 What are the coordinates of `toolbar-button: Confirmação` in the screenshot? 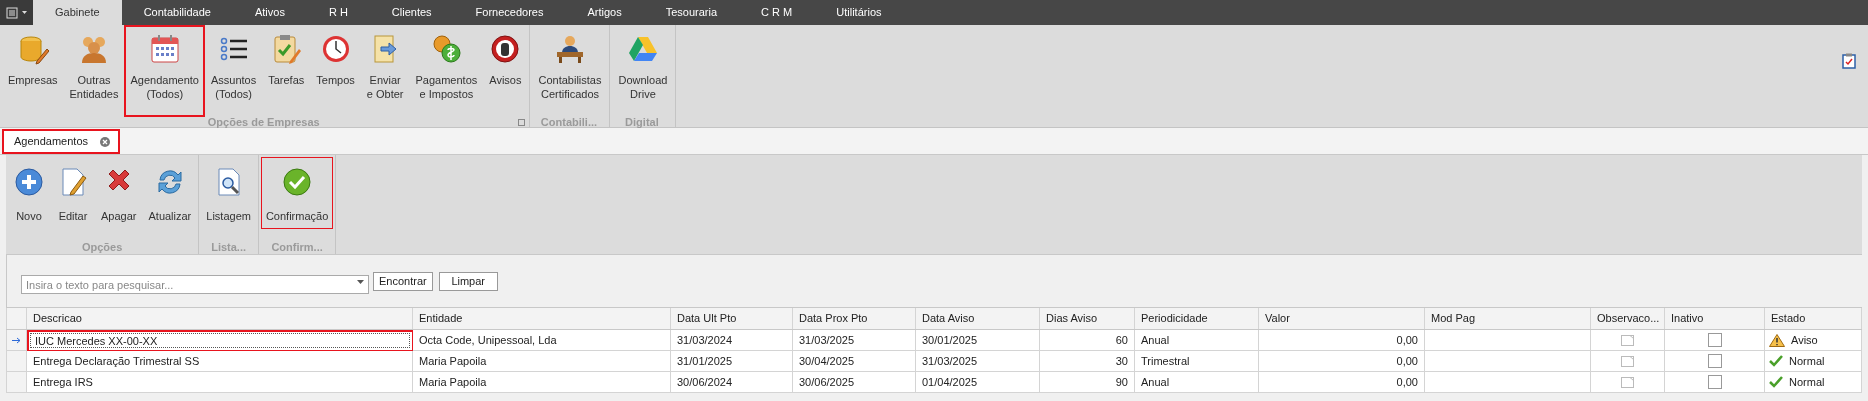 It's located at (297, 193).